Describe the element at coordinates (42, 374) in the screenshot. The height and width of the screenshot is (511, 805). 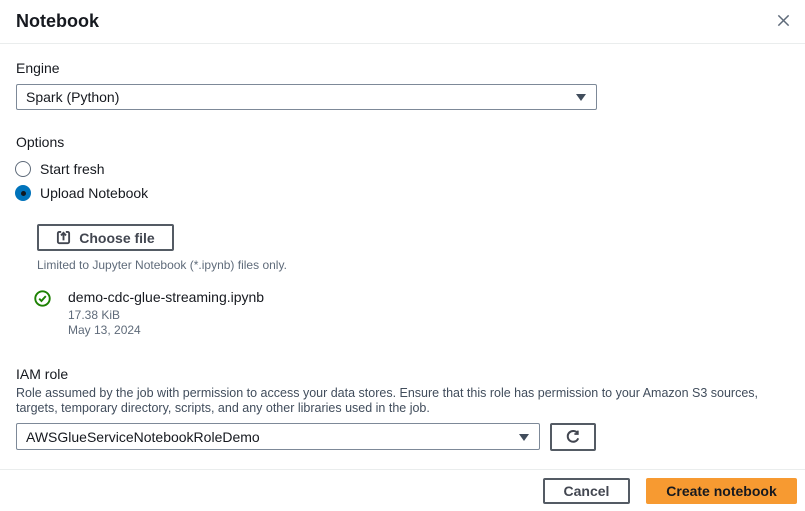
I see `iam-role-label: IAM role` at that location.